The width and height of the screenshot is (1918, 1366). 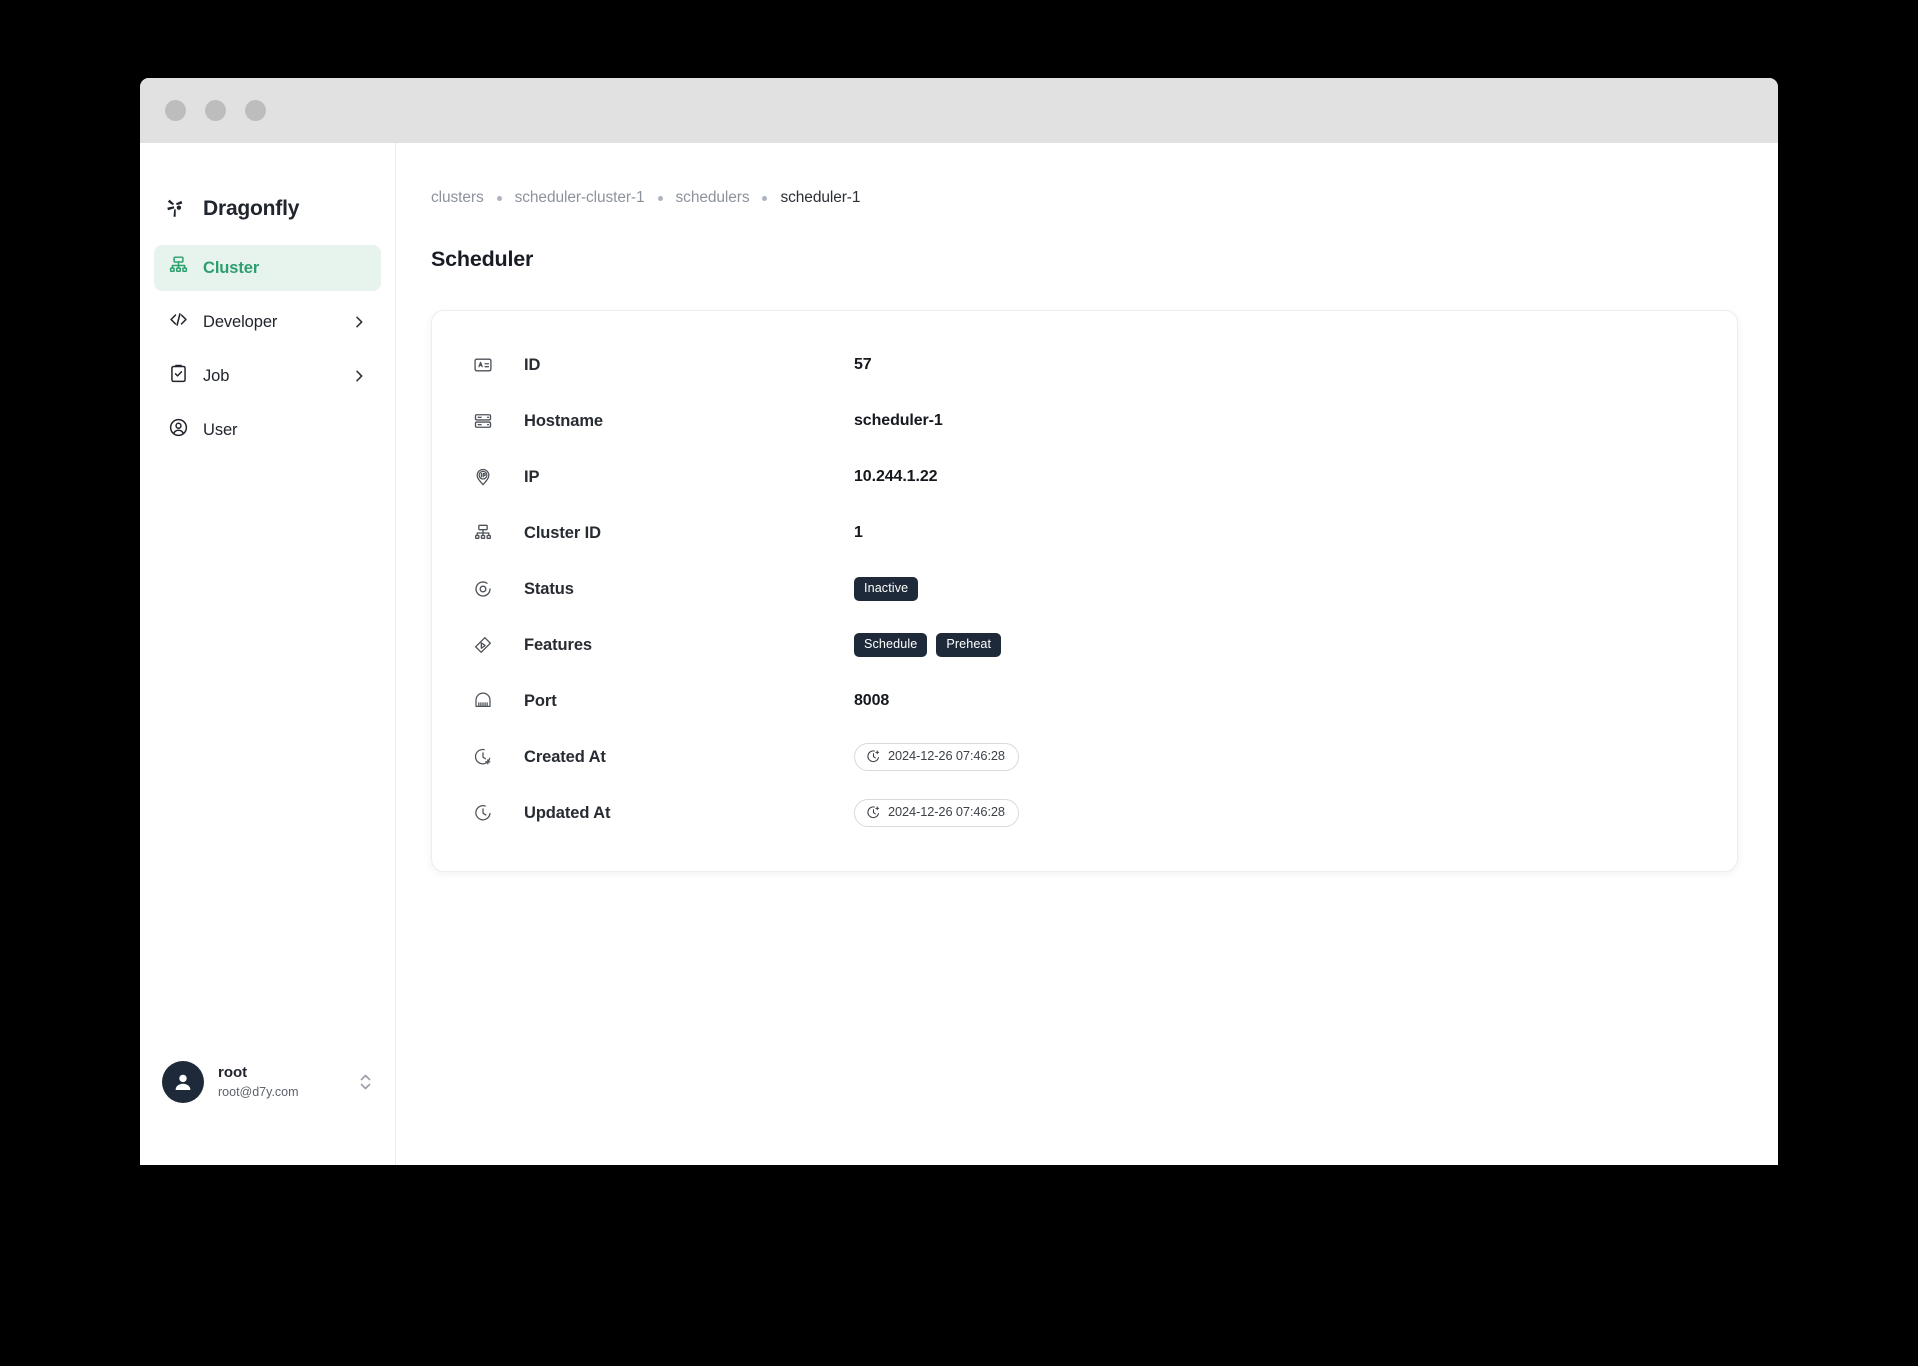 I want to click on detail-label: Created At, so click(x=565, y=756).